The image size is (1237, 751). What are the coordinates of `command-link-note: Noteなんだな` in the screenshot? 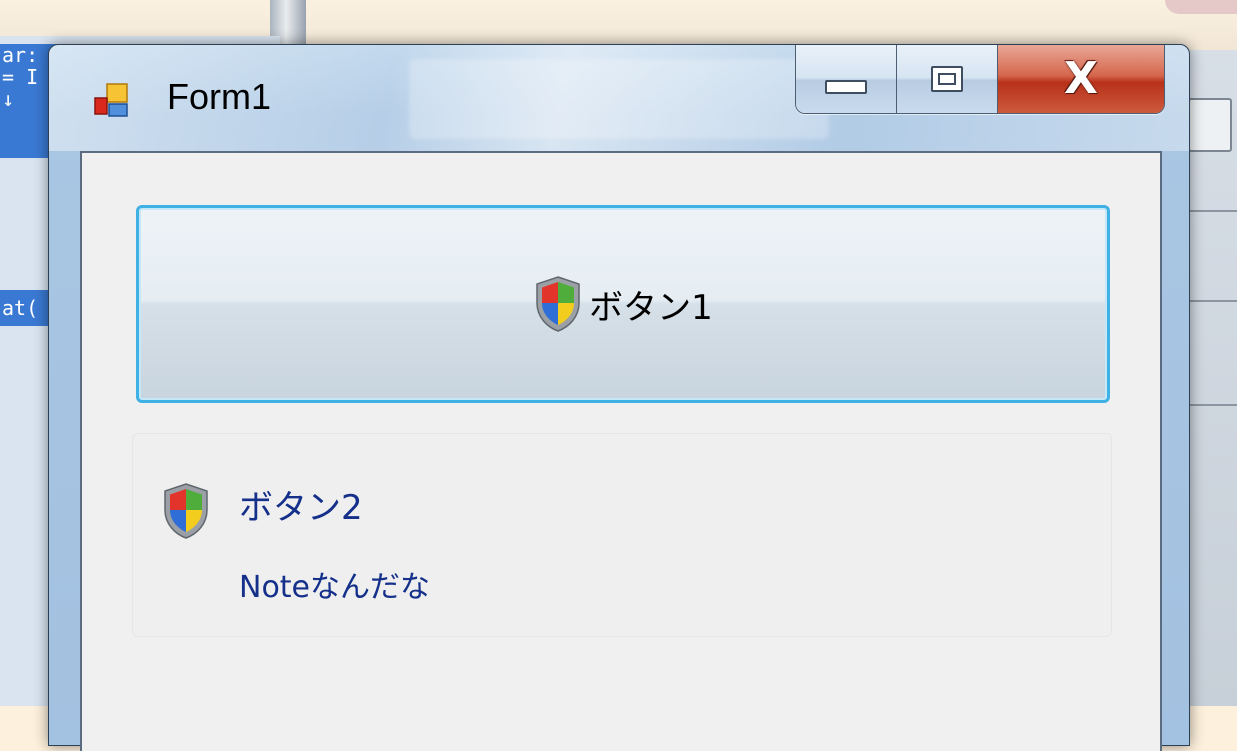 It's located at (335, 587).